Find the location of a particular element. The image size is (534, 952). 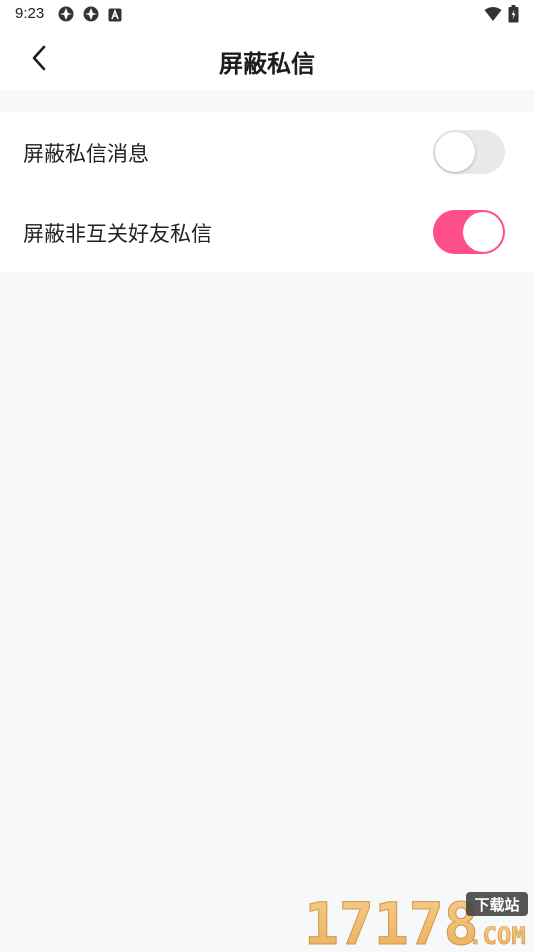

block-non-mutual-toggle is located at coordinates (469, 232).